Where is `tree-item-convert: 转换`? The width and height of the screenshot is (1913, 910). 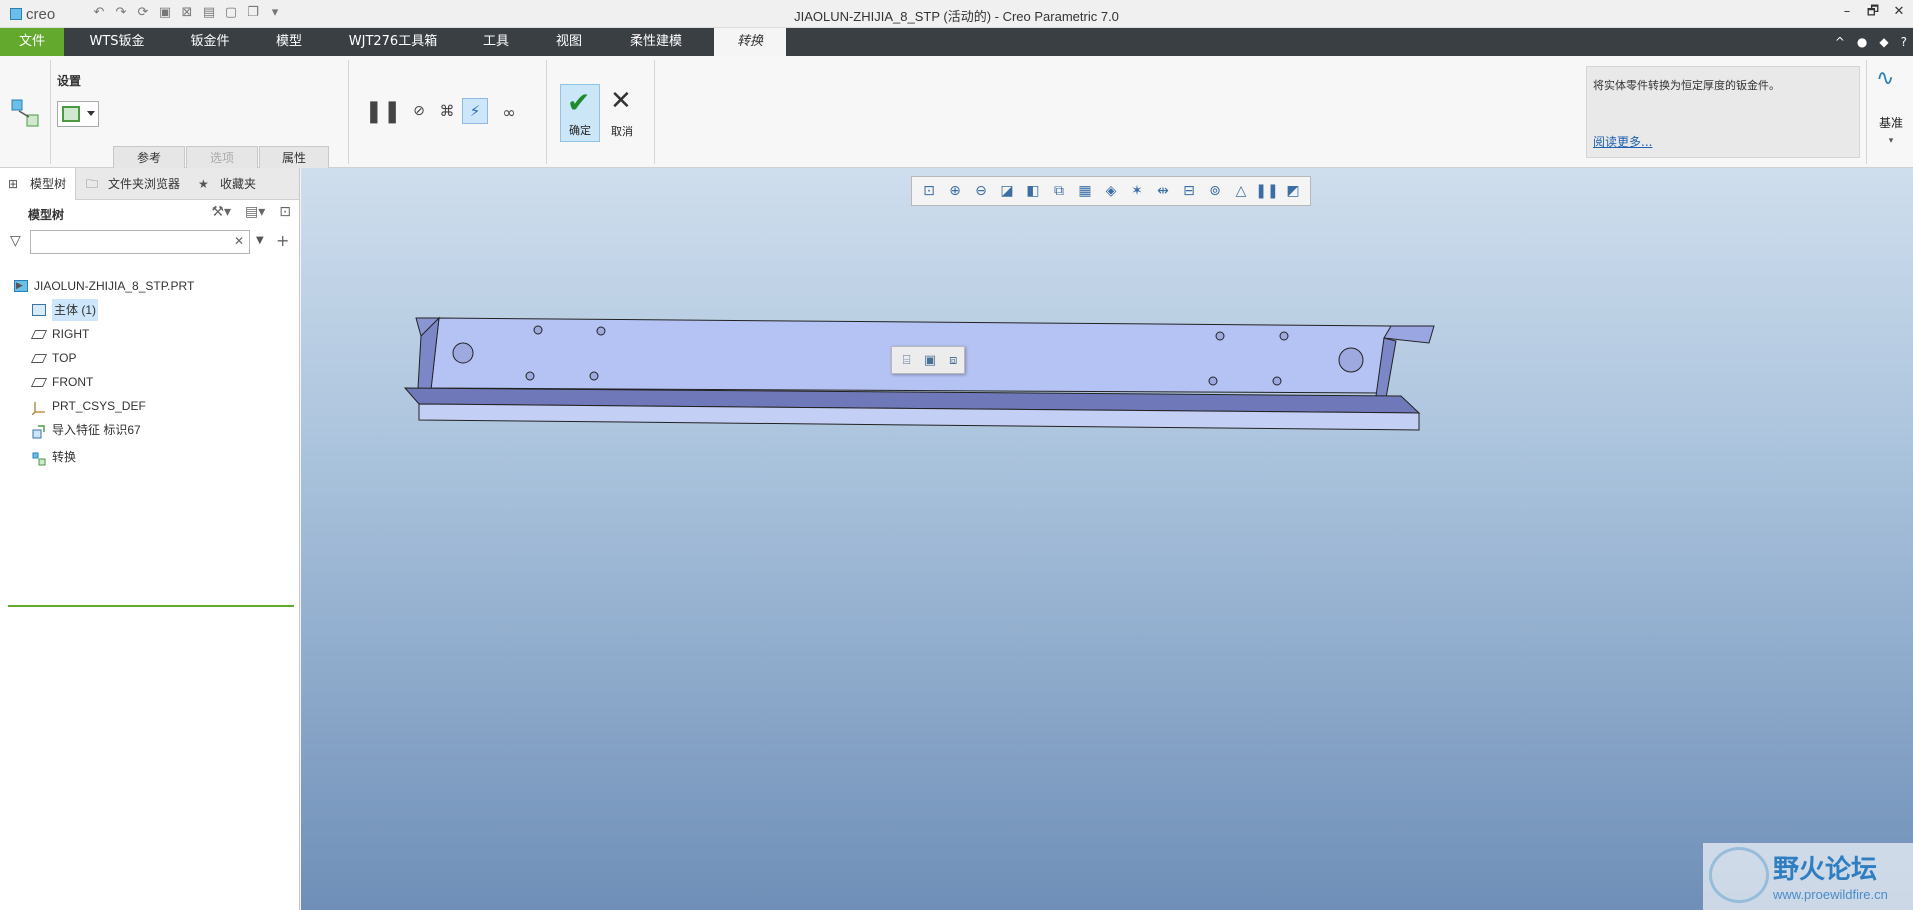
tree-item-convert: 转换 is located at coordinates (157, 457).